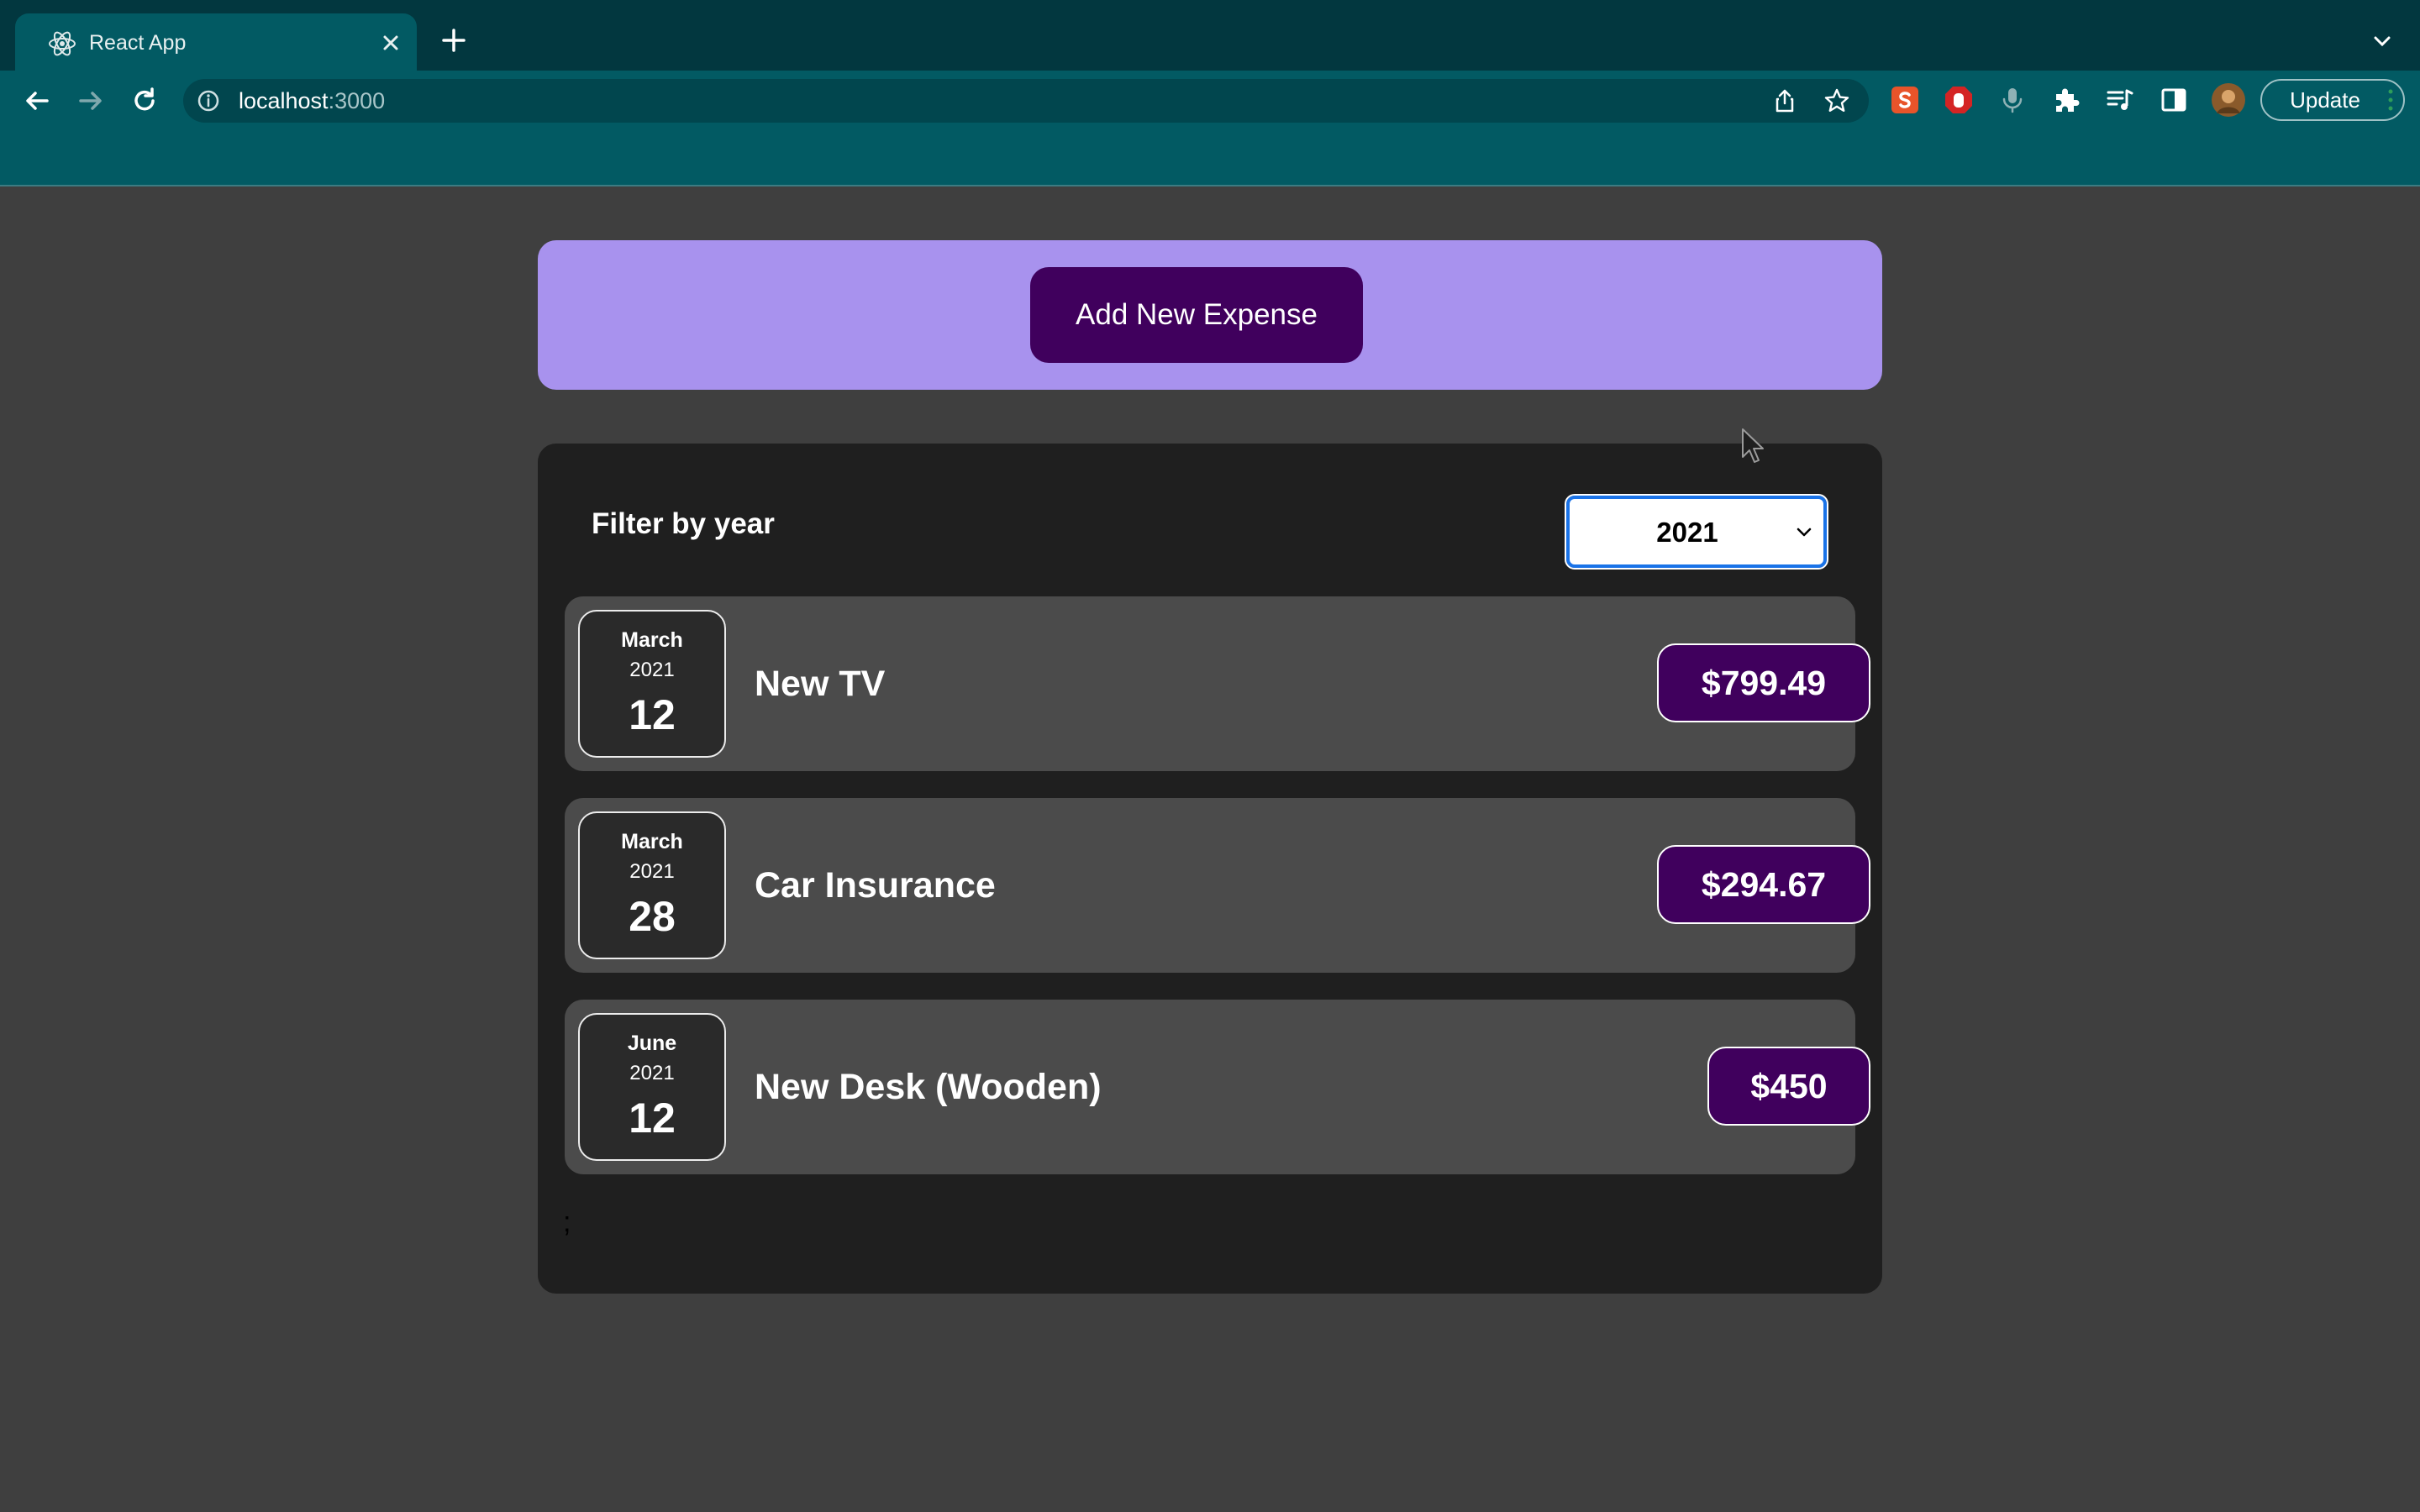 This screenshot has width=2420, height=1512. What do you see at coordinates (216, 42) in the screenshot?
I see `browser-tab: React App` at bounding box center [216, 42].